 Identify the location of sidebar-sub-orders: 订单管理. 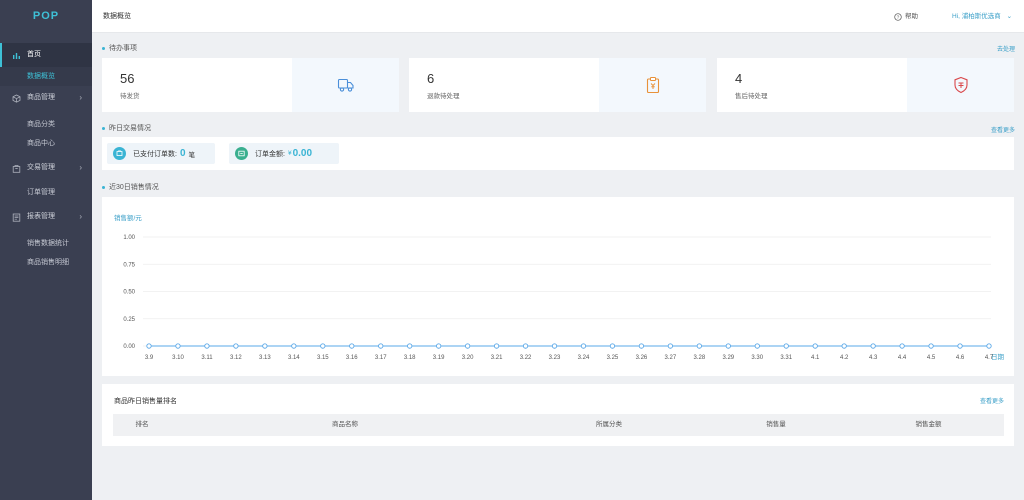
(46, 192).